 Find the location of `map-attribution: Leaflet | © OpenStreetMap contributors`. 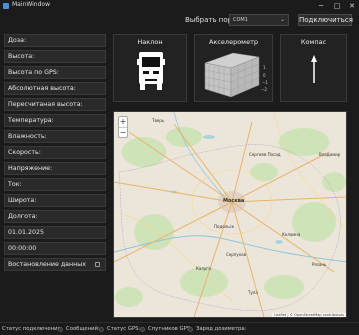

map-attribution: Leaflet | © OpenStreetMap contributors is located at coordinates (309, 315).